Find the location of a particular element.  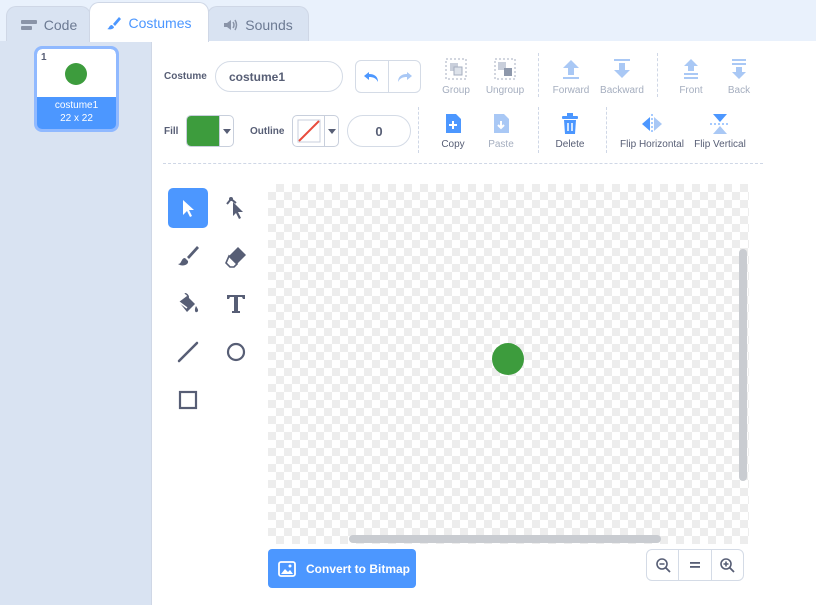

undo-redo-group is located at coordinates (388, 76).